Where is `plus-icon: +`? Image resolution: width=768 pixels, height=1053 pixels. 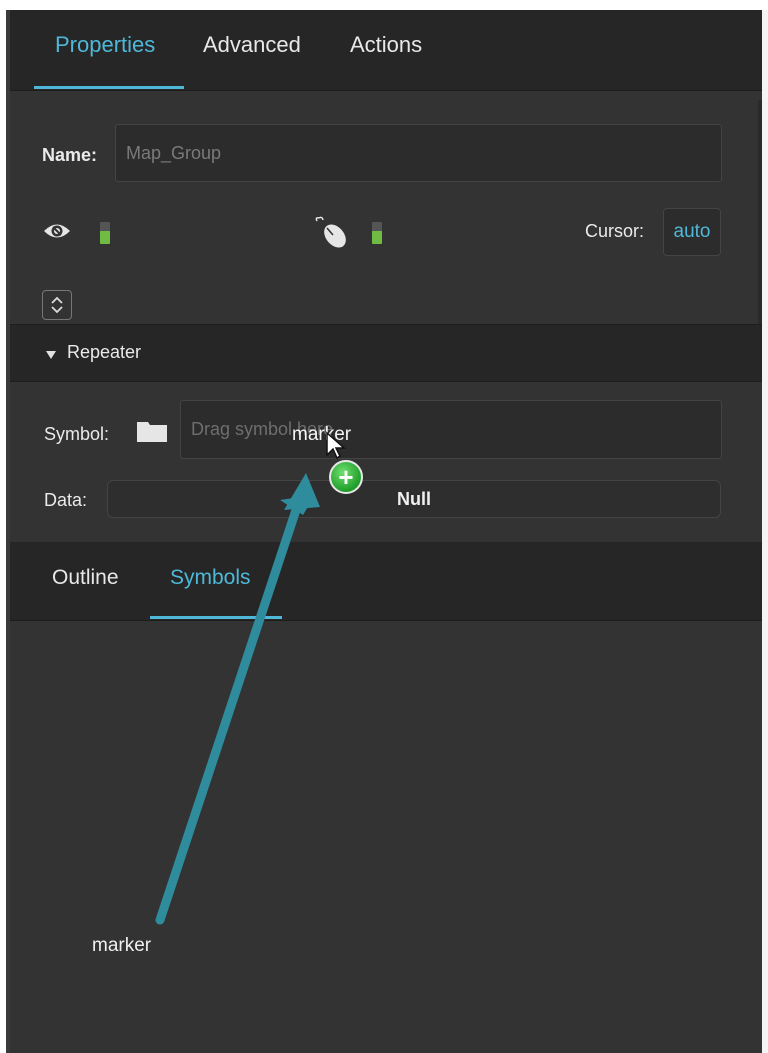 plus-icon: + is located at coordinates (346, 477).